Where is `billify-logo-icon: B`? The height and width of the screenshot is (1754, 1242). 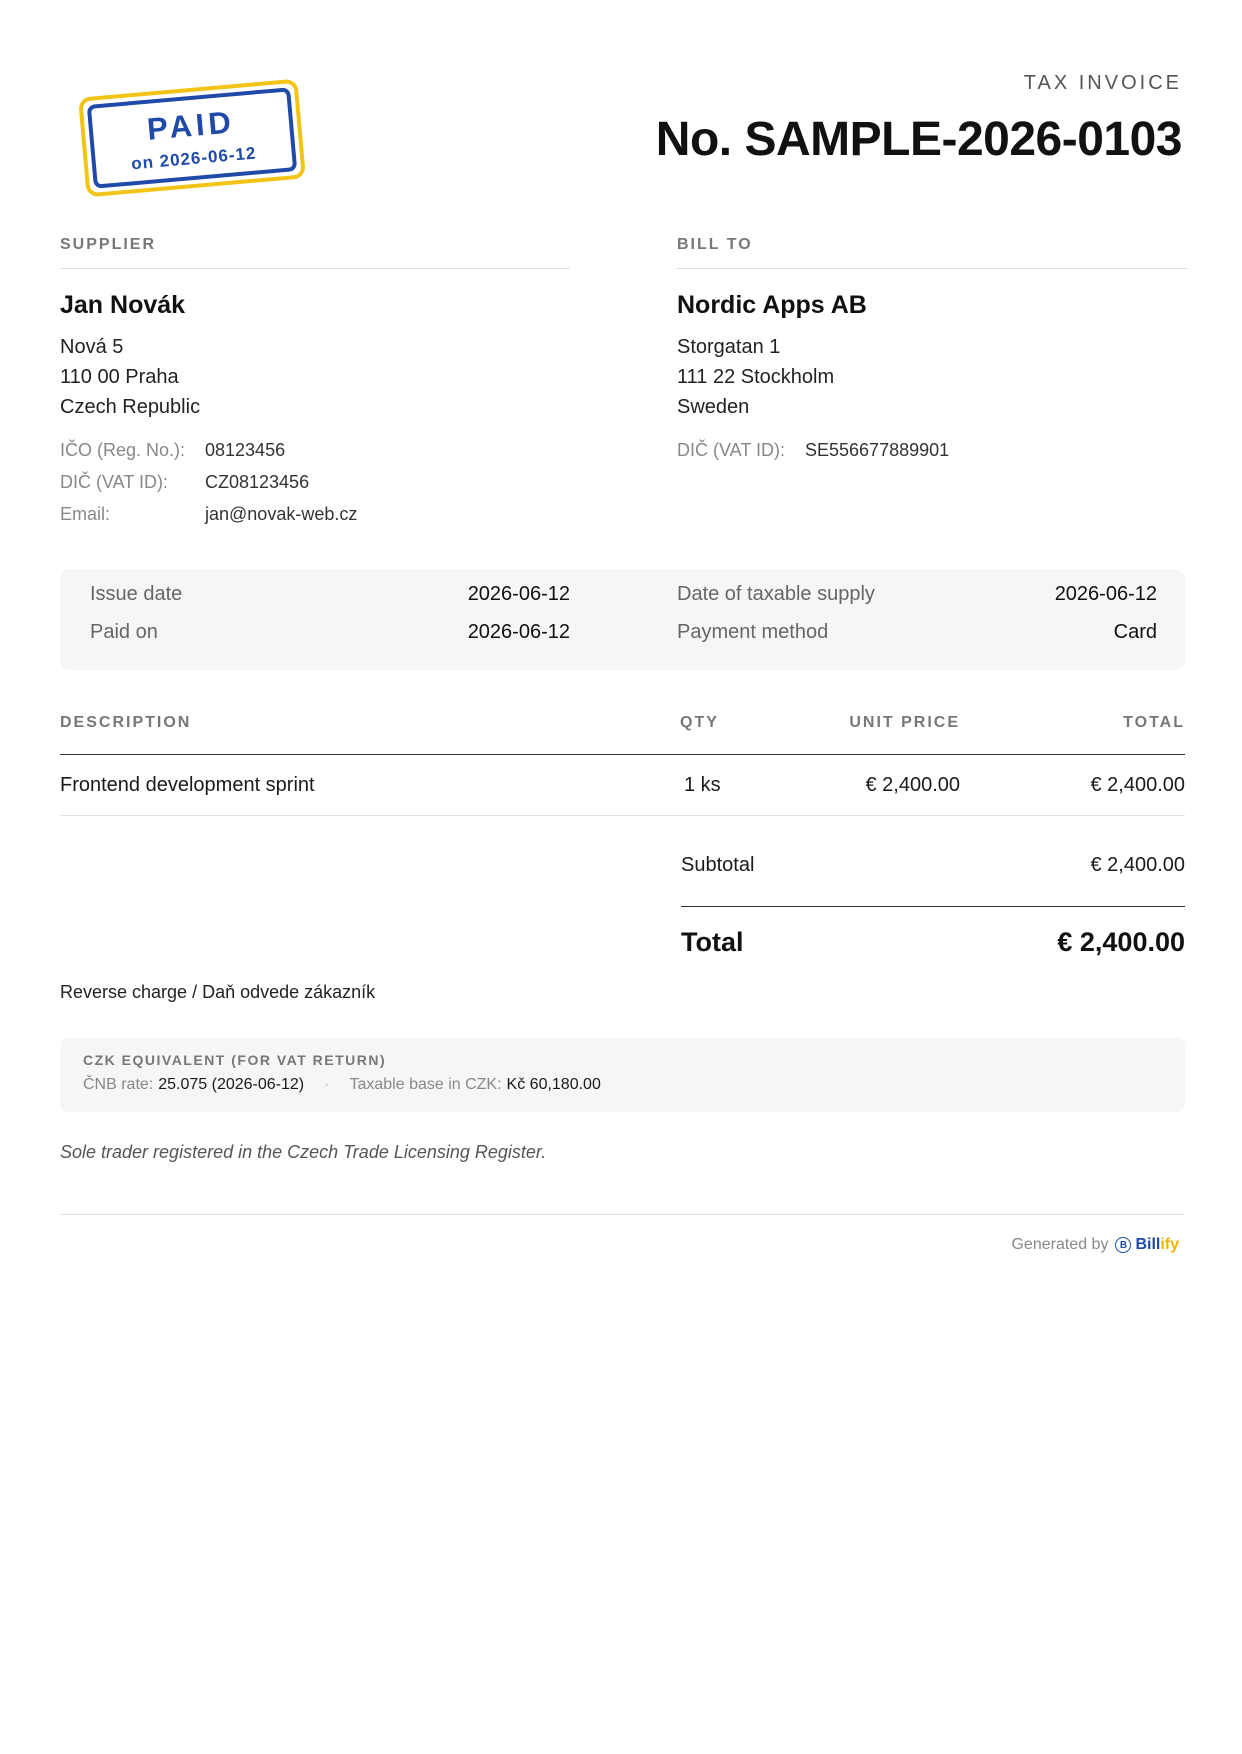 billify-logo-icon: B is located at coordinates (1123, 1245).